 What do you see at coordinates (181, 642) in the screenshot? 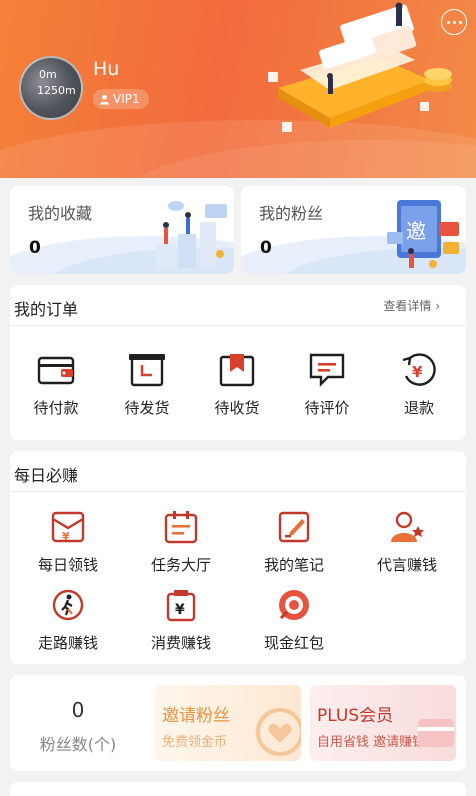
I see `daily-item-consume-earn: 消费赚钱` at bounding box center [181, 642].